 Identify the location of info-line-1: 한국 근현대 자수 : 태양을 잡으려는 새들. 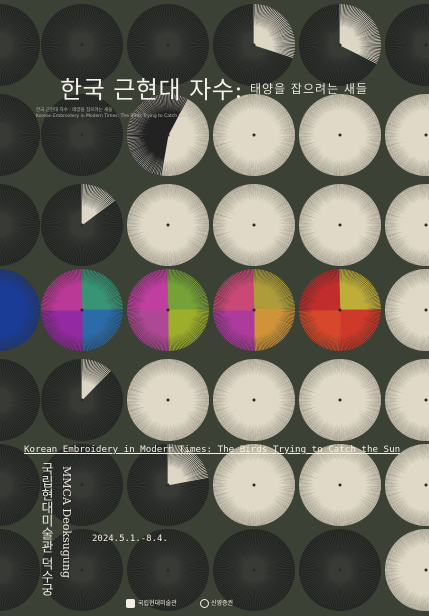
(74, 110).